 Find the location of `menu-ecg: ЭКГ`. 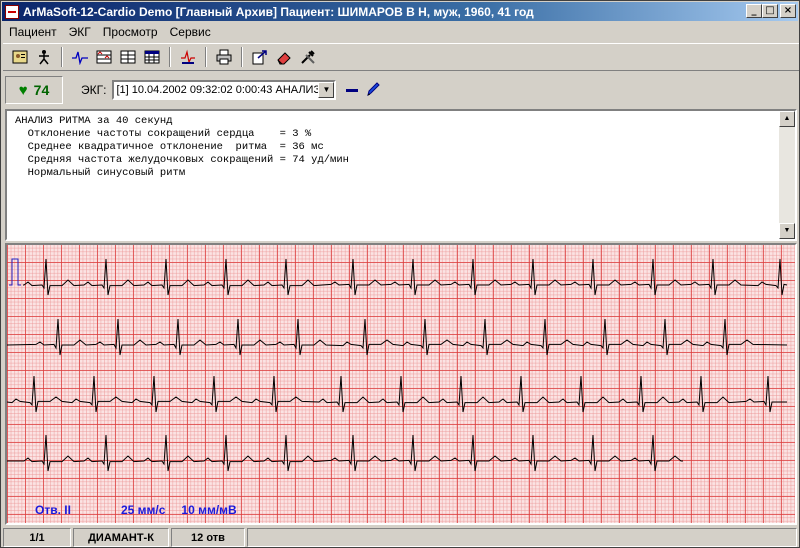

menu-ecg: ЭКГ is located at coordinates (80, 32).